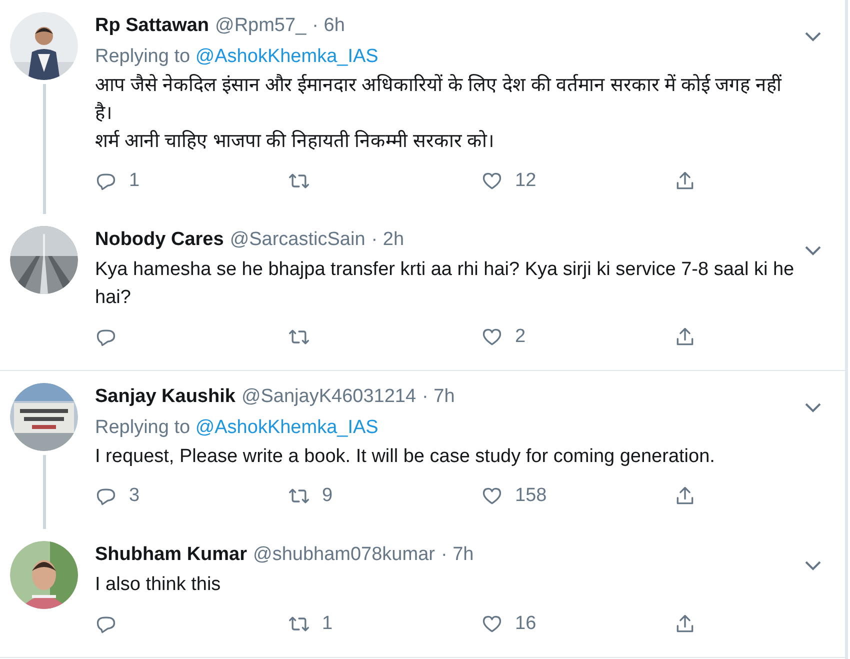 Image resolution: width=850 pixels, height=659 pixels. I want to click on user-name: Sanjay Kaushik, so click(165, 397).